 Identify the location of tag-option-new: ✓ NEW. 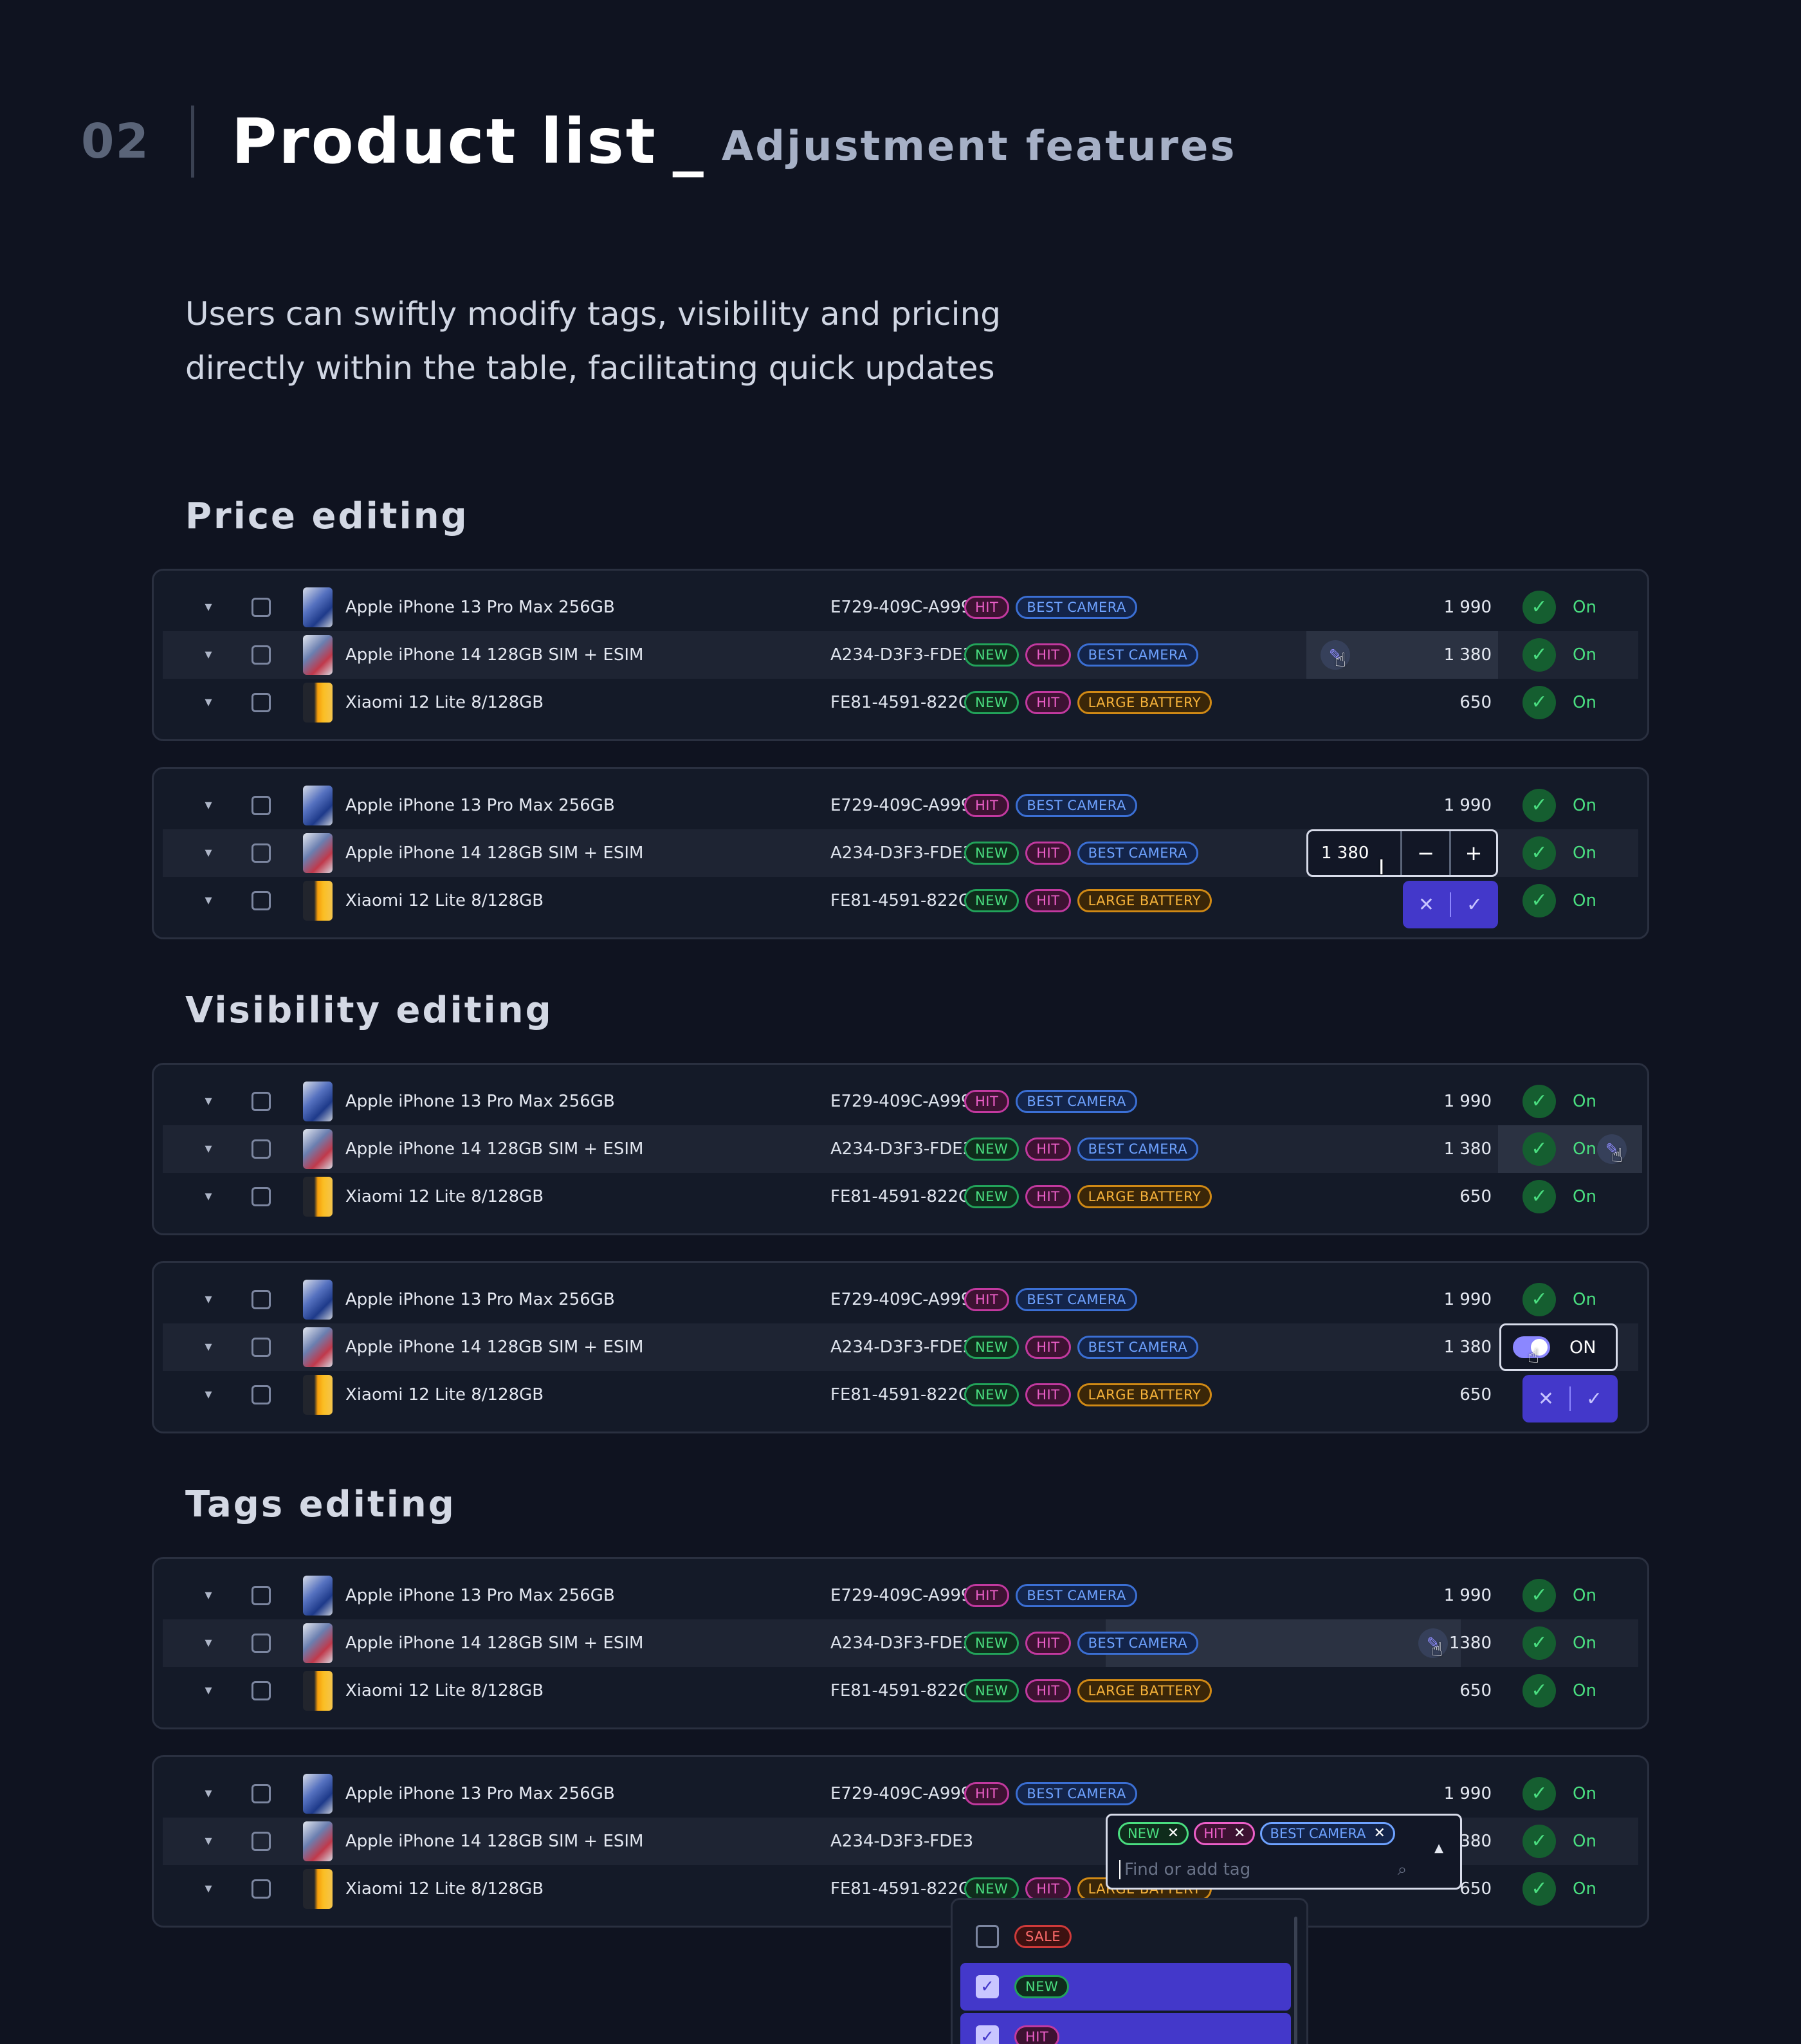
(1125, 1987).